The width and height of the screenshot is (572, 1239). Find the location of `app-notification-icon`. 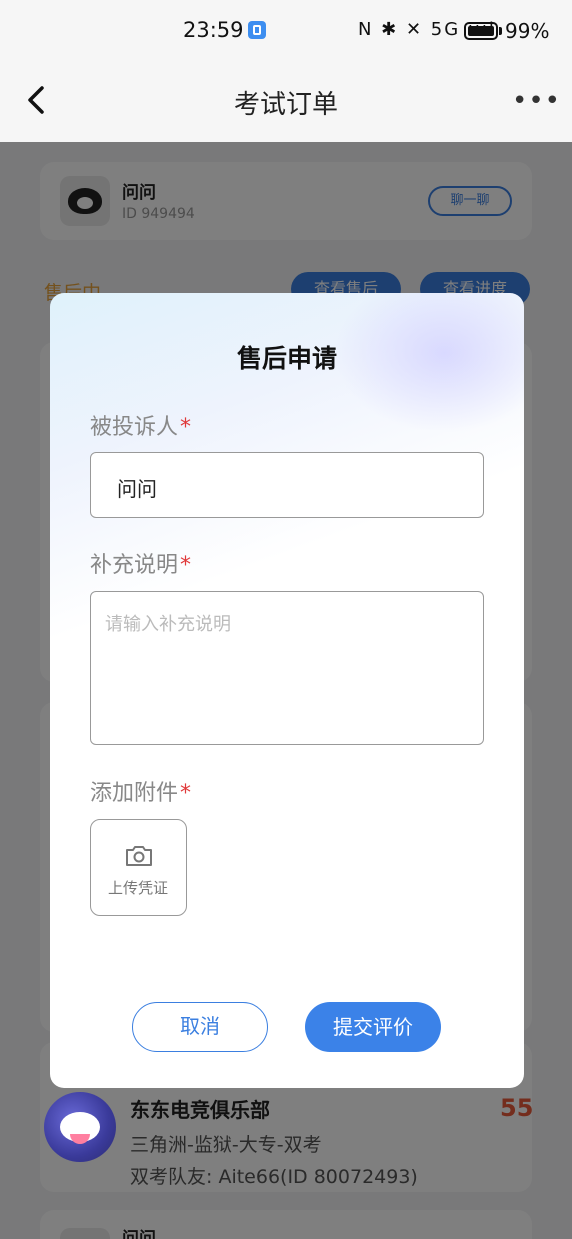

app-notification-icon is located at coordinates (257, 30).